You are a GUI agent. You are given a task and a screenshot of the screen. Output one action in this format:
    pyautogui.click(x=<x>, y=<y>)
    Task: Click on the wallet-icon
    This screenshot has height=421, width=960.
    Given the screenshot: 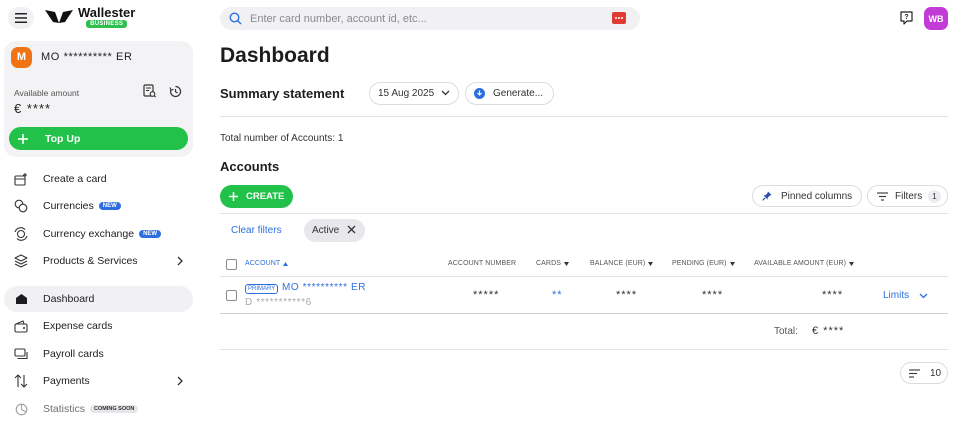 What is the action you would take?
    pyautogui.click(x=21, y=326)
    